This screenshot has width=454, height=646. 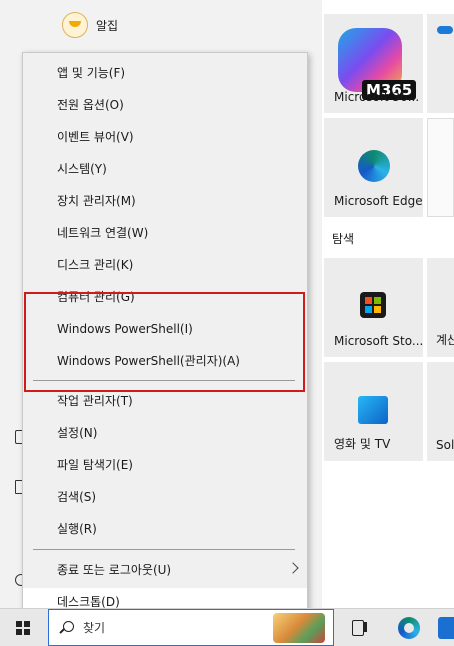 What do you see at coordinates (165, 497) in the screenshot?
I see `menu-item-search: 검색(S)` at bounding box center [165, 497].